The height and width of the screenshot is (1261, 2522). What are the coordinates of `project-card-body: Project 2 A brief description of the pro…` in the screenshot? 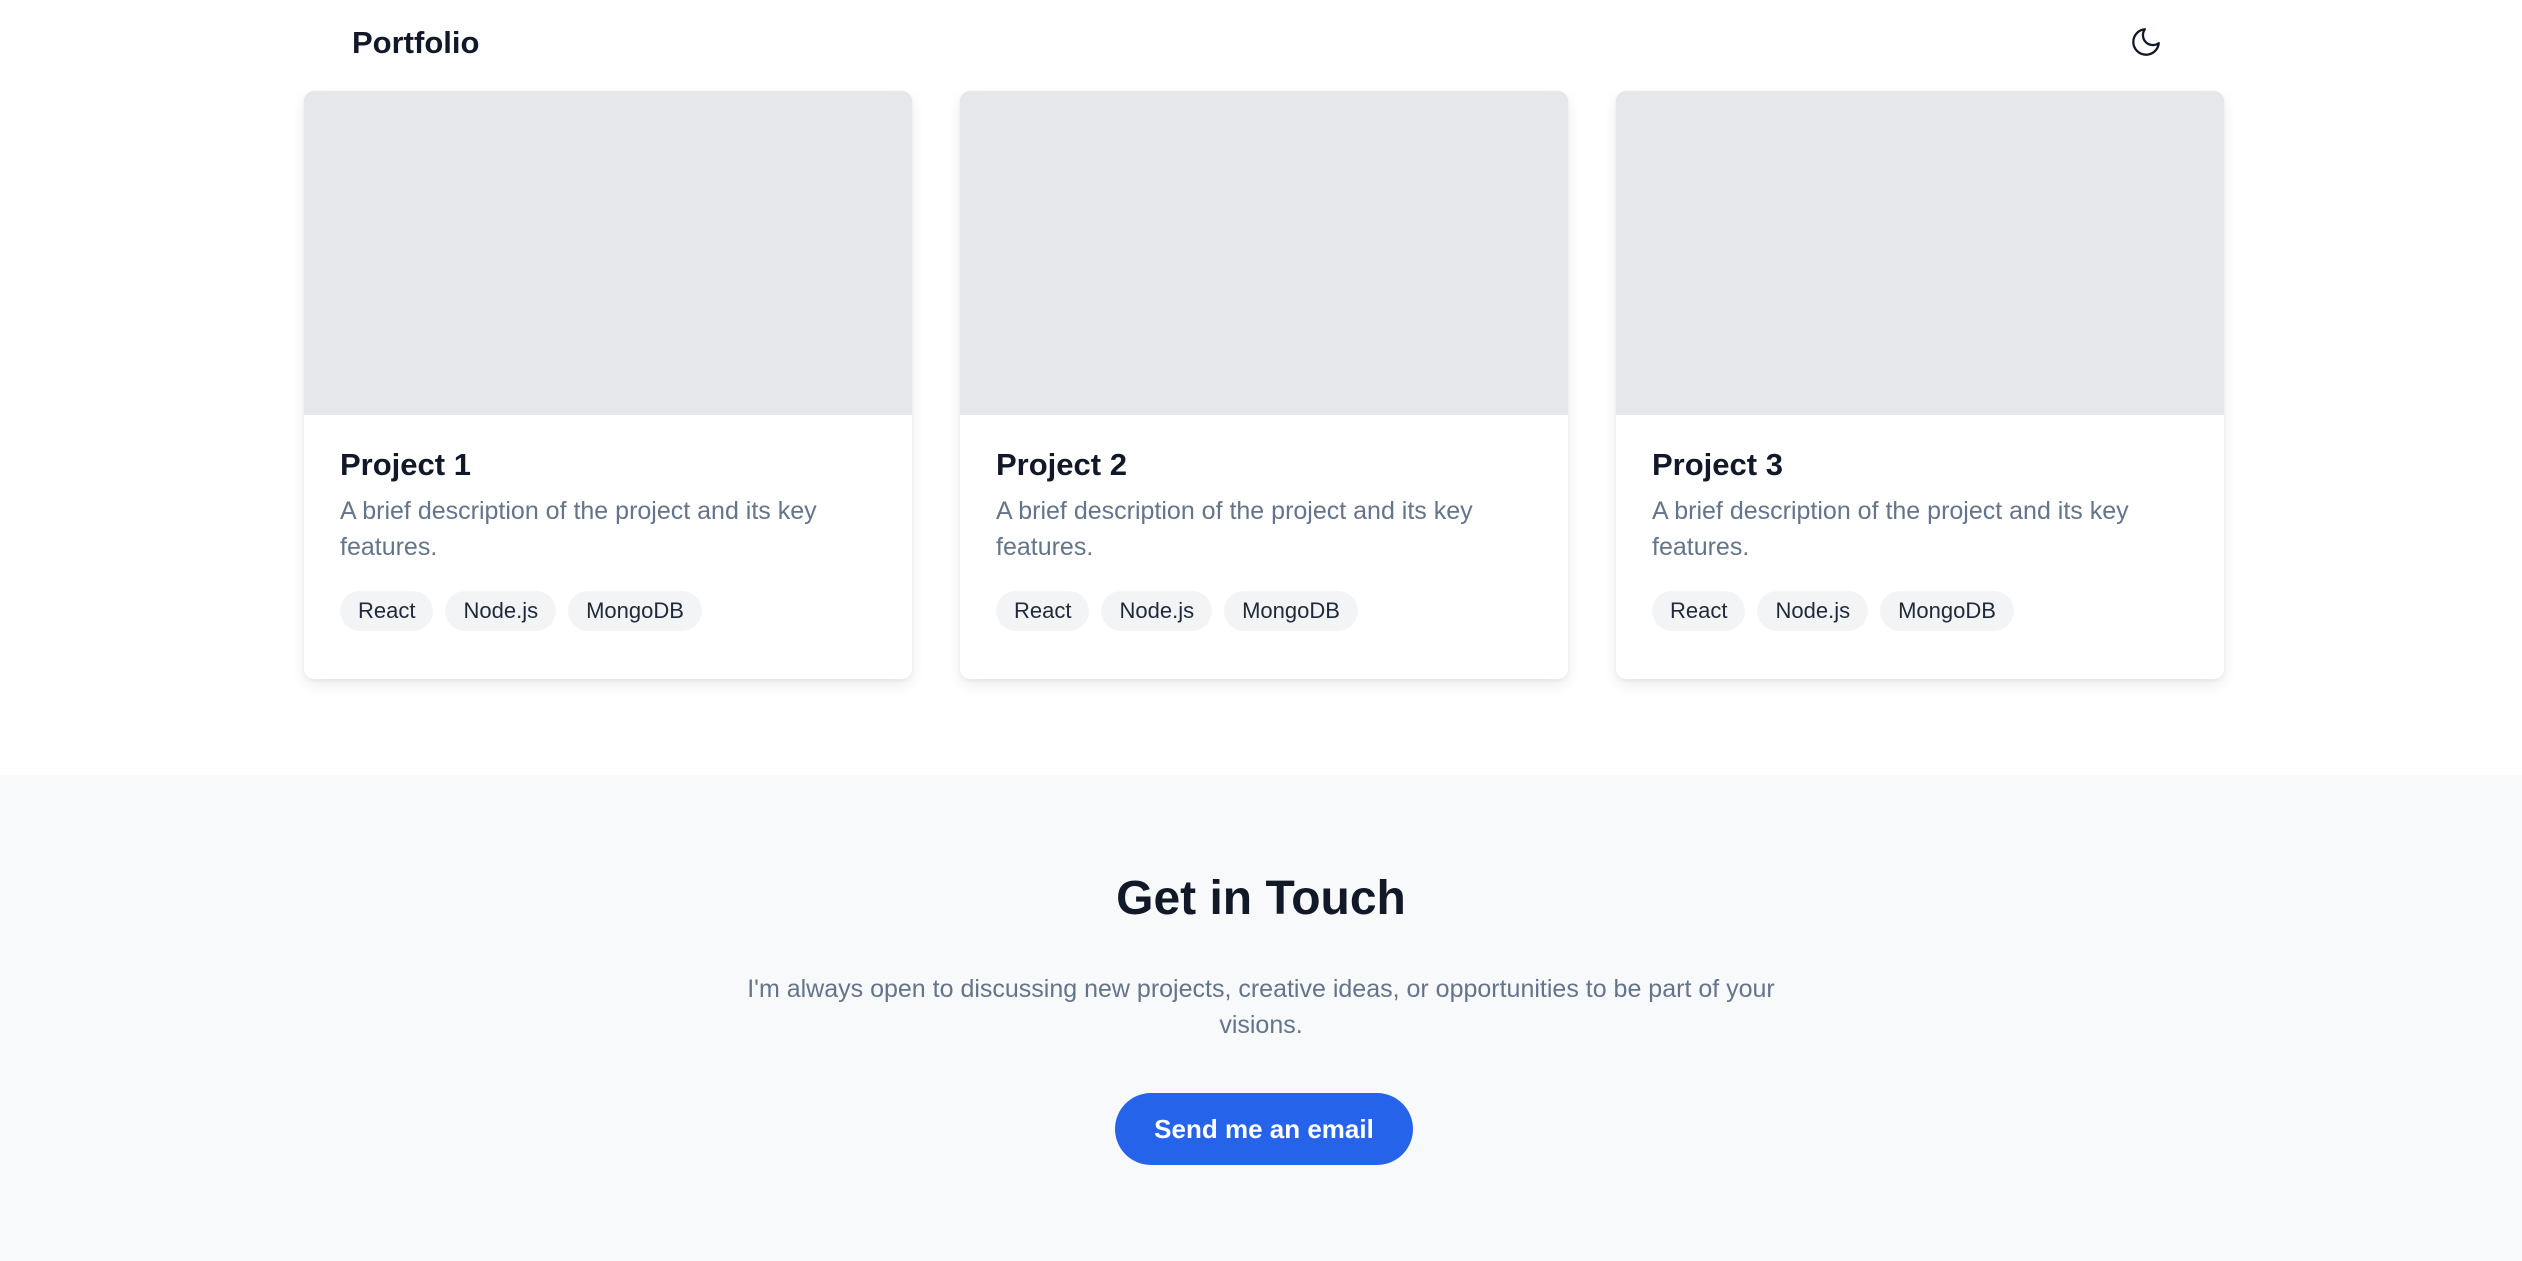 It's located at (1264, 523).